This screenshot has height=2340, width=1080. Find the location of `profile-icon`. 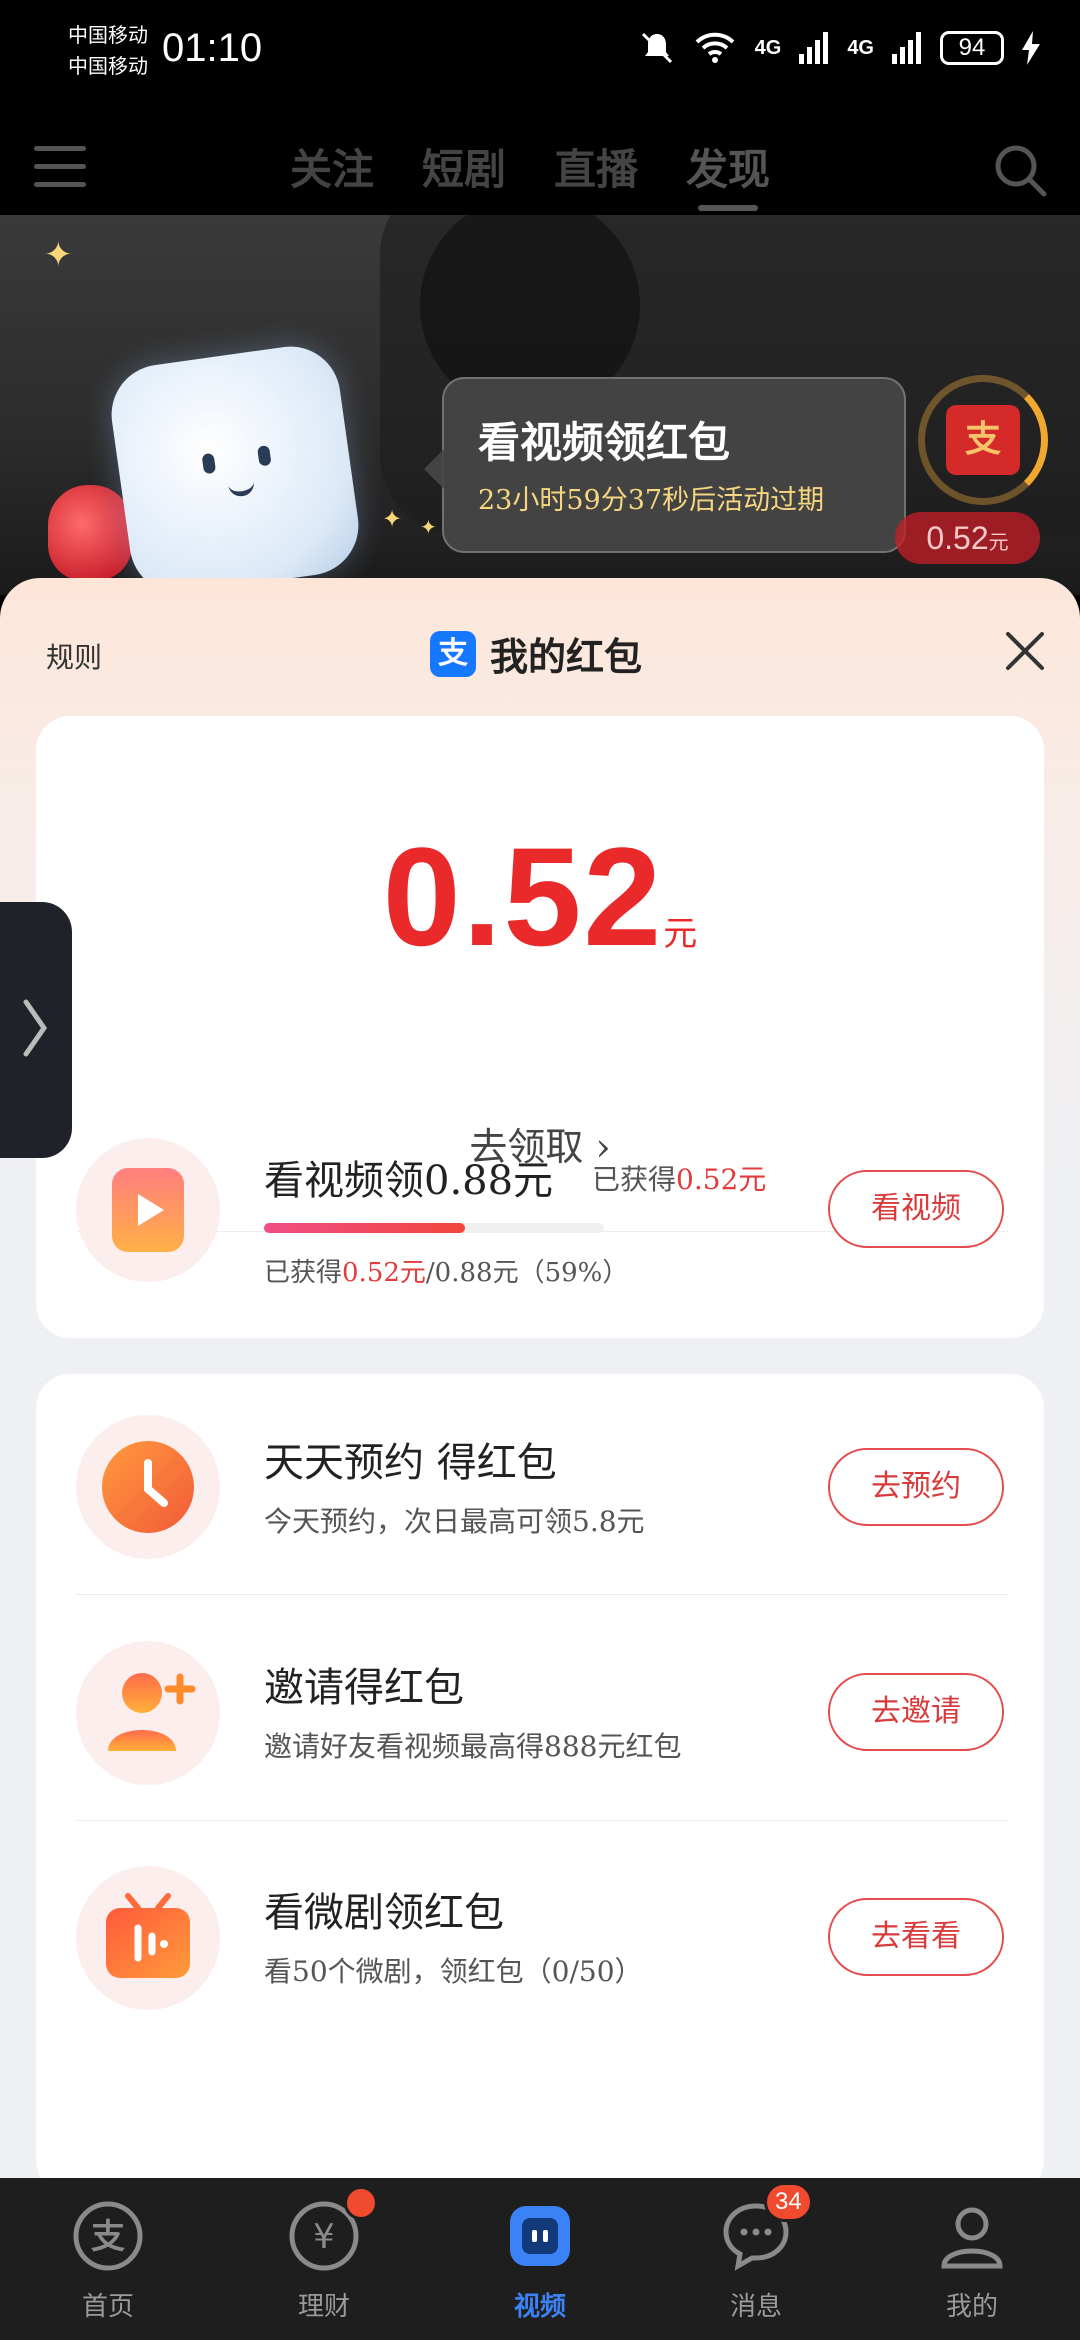

profile-icon is located at coordinates (972, 2238).